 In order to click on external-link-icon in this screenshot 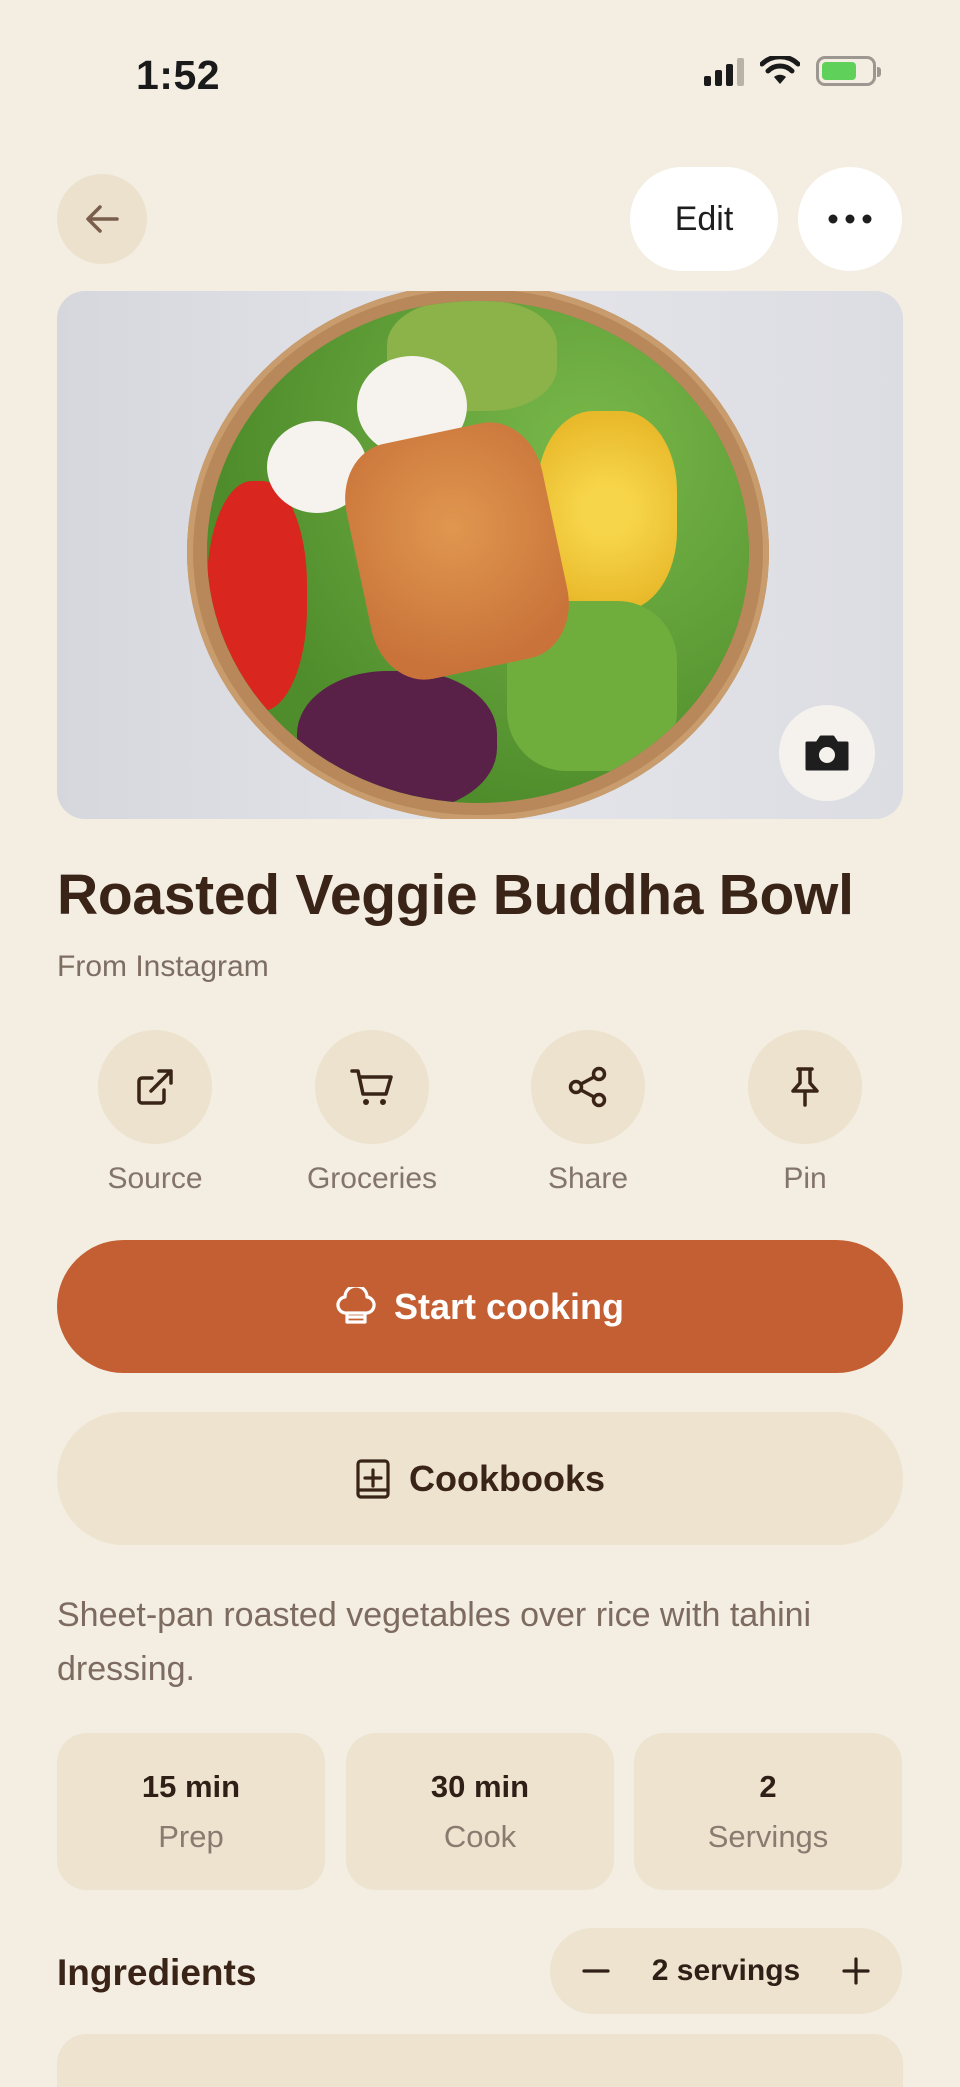, I will do `click(155, 1087)`.